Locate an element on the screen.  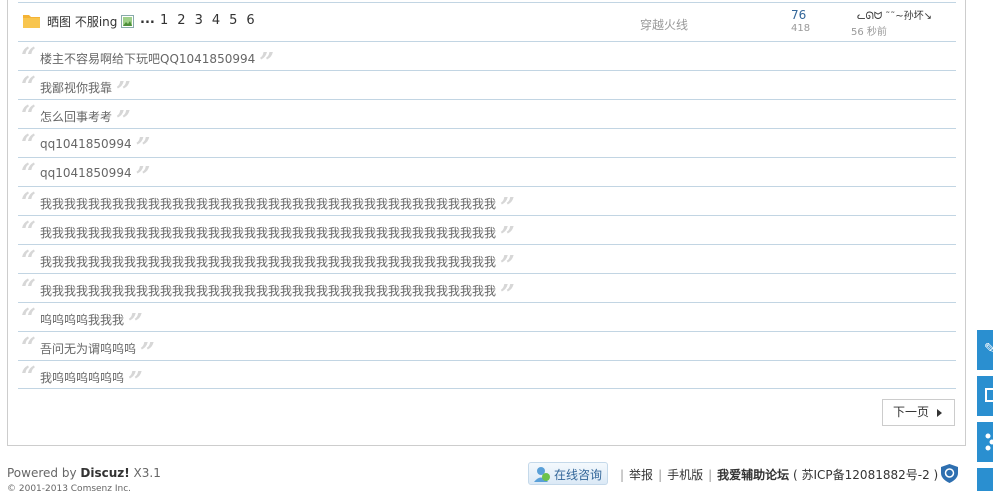
reply-preview-row: “吾问无为谓呜呜呜” is located at coordinates (487, 345).